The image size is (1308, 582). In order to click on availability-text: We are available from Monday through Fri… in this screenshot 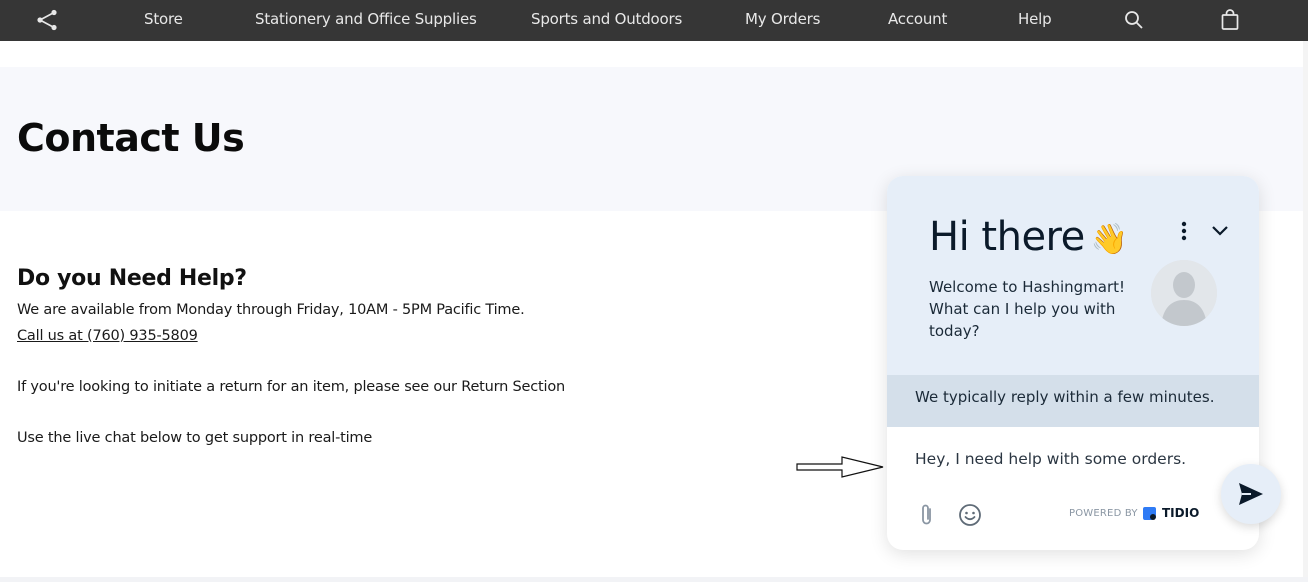, I will do `click(271, 310)`.